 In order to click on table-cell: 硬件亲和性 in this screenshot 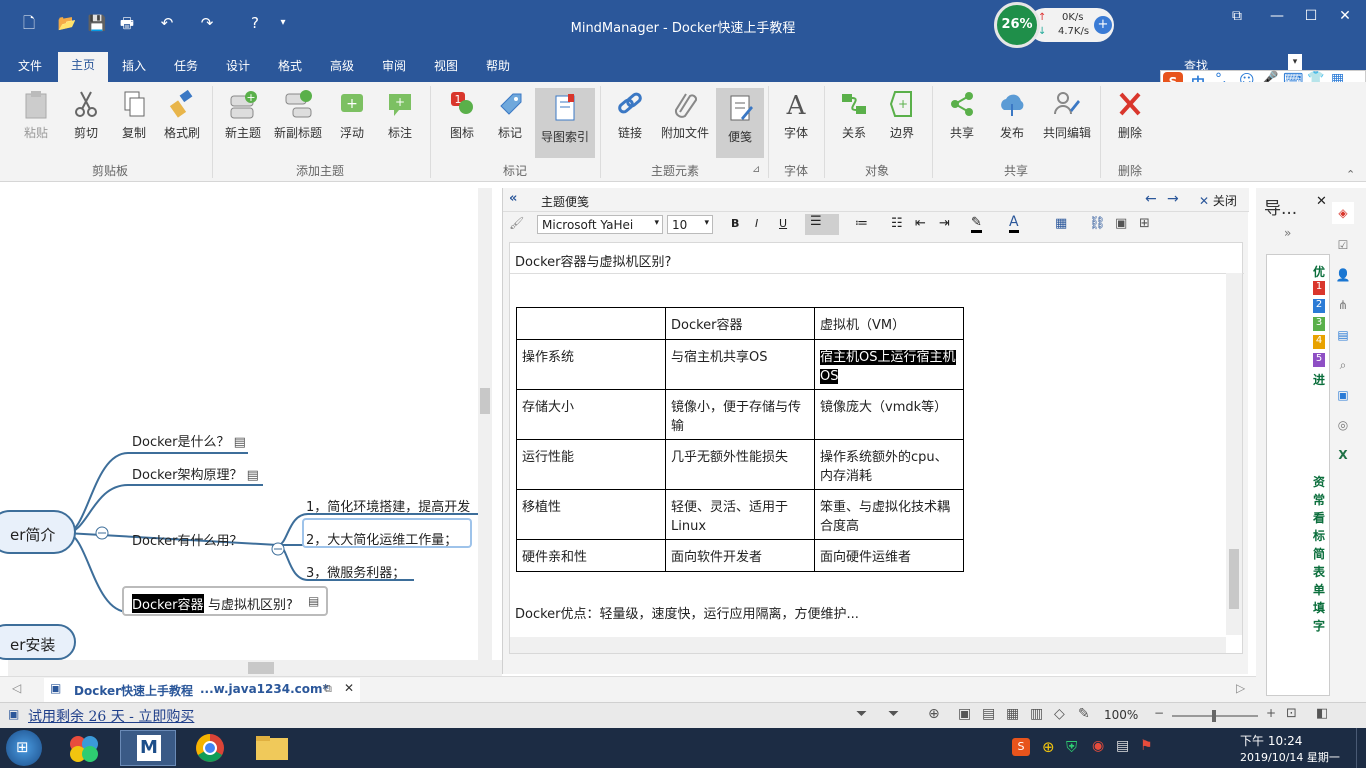, I will do `click(591, 555)`.